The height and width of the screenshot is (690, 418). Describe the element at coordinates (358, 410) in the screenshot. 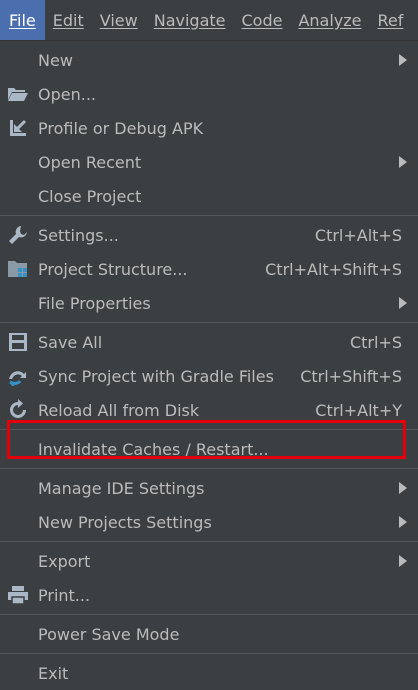

I see `menu-item-reload-shortcut: Ctrl+Alt+Y` at that location.